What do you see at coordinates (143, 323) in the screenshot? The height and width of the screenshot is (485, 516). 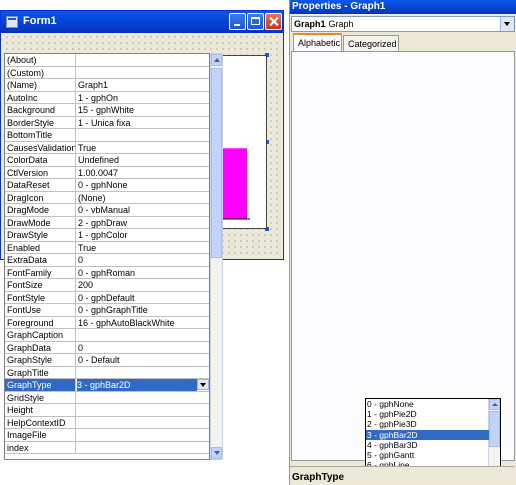 I see `property-value: 16 - gphAutoBlackWhite` at bounding box center [143, 323].